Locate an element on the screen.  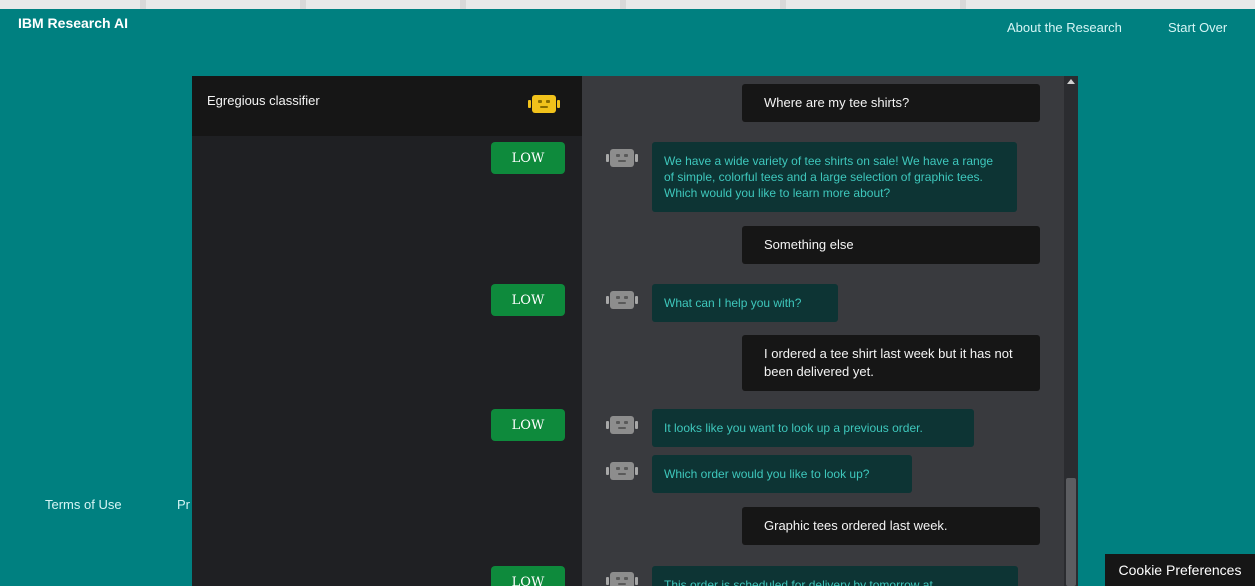
nav-about-research: About the Research is located at coordinates (1064, 27).